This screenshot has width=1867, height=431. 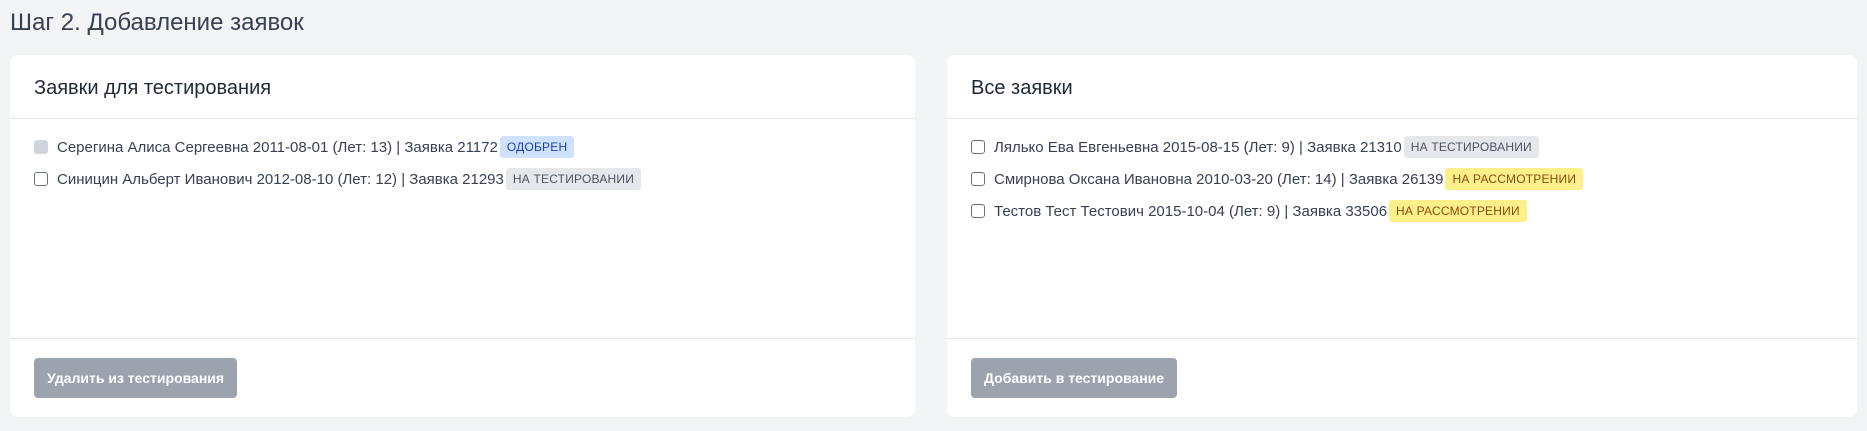 I want to click on add-to-testing-button: Добавить в тестирование, so click(x=1074, y=378).